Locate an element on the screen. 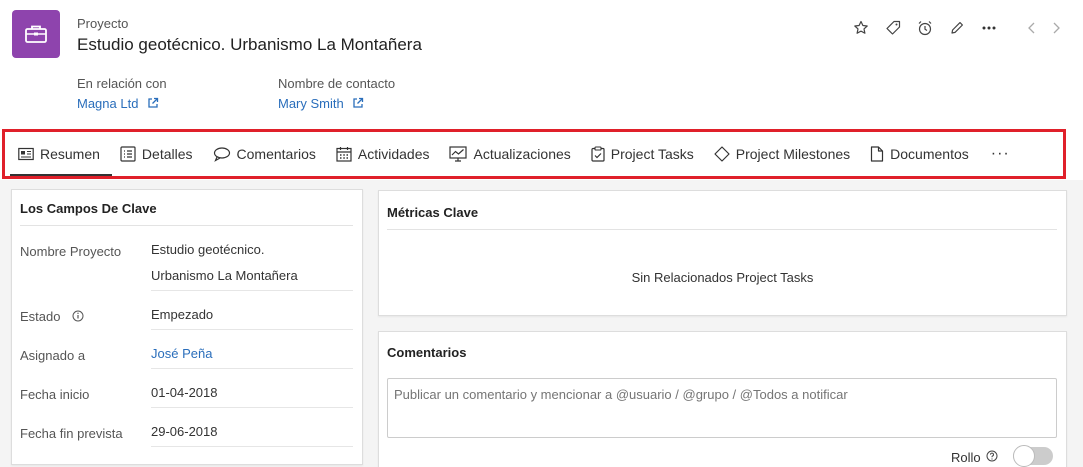 The image size is (1083, 467). summary-card-icon is located at coordinates (26, 154).